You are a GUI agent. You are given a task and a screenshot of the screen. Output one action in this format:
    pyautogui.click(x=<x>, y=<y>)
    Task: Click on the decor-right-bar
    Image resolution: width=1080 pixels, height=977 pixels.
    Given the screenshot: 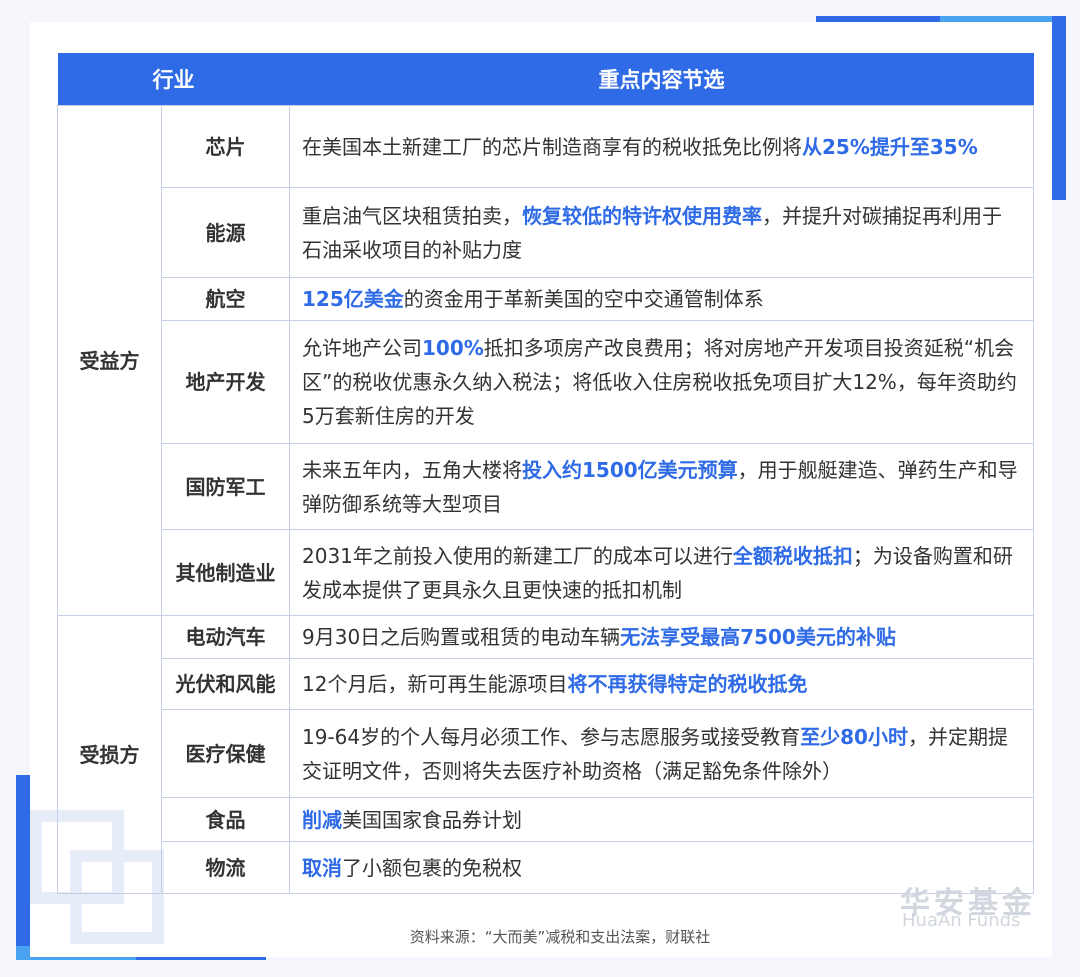 What is the action you would take?
    pyautogui.click(x=1059, y=108)
    